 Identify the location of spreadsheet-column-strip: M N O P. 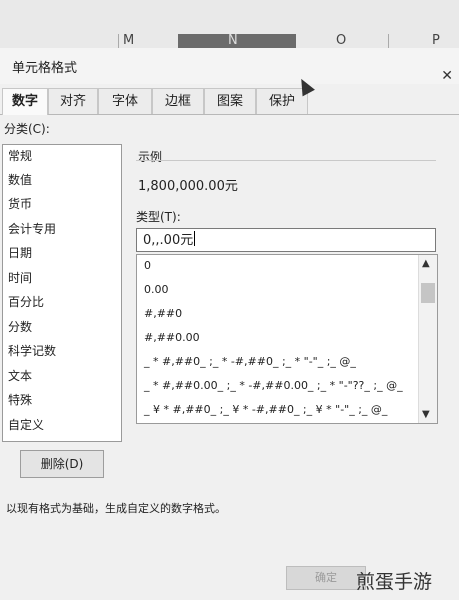
(229, 24).